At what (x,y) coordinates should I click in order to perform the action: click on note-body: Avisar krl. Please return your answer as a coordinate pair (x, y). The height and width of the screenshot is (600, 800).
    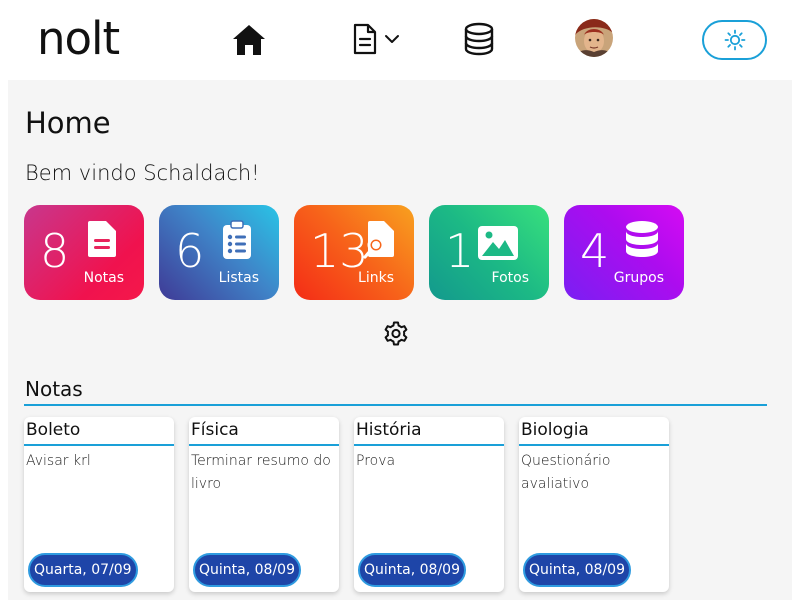
    Looking at the image, I should click on (58, 461).